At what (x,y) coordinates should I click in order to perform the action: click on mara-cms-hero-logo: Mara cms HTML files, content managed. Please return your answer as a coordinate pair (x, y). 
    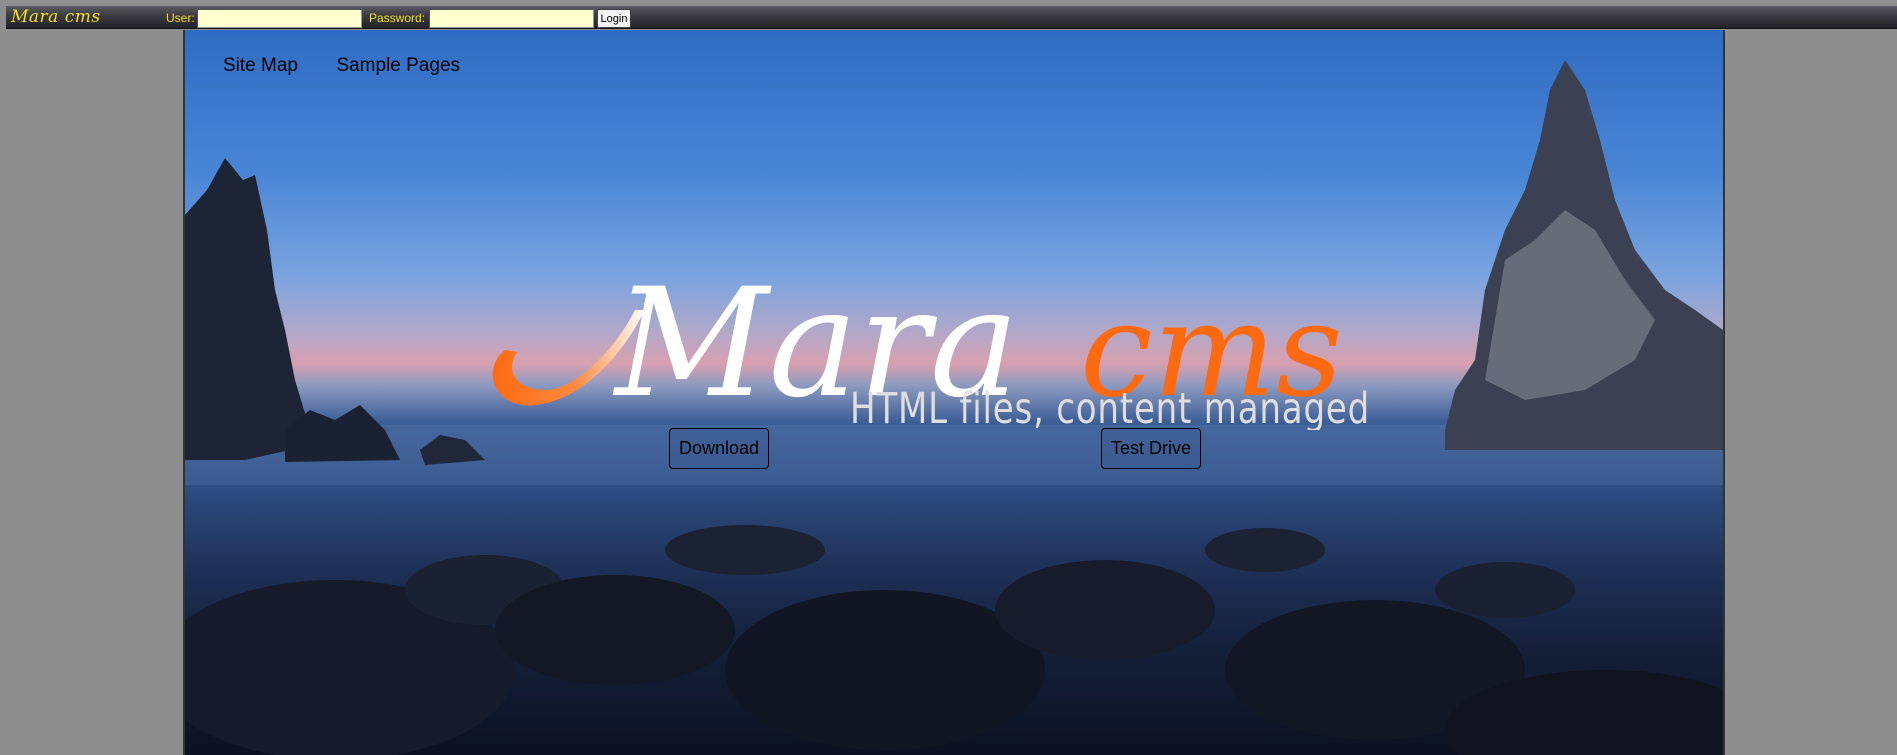
    Looking at the image, I should click on (931, 343).